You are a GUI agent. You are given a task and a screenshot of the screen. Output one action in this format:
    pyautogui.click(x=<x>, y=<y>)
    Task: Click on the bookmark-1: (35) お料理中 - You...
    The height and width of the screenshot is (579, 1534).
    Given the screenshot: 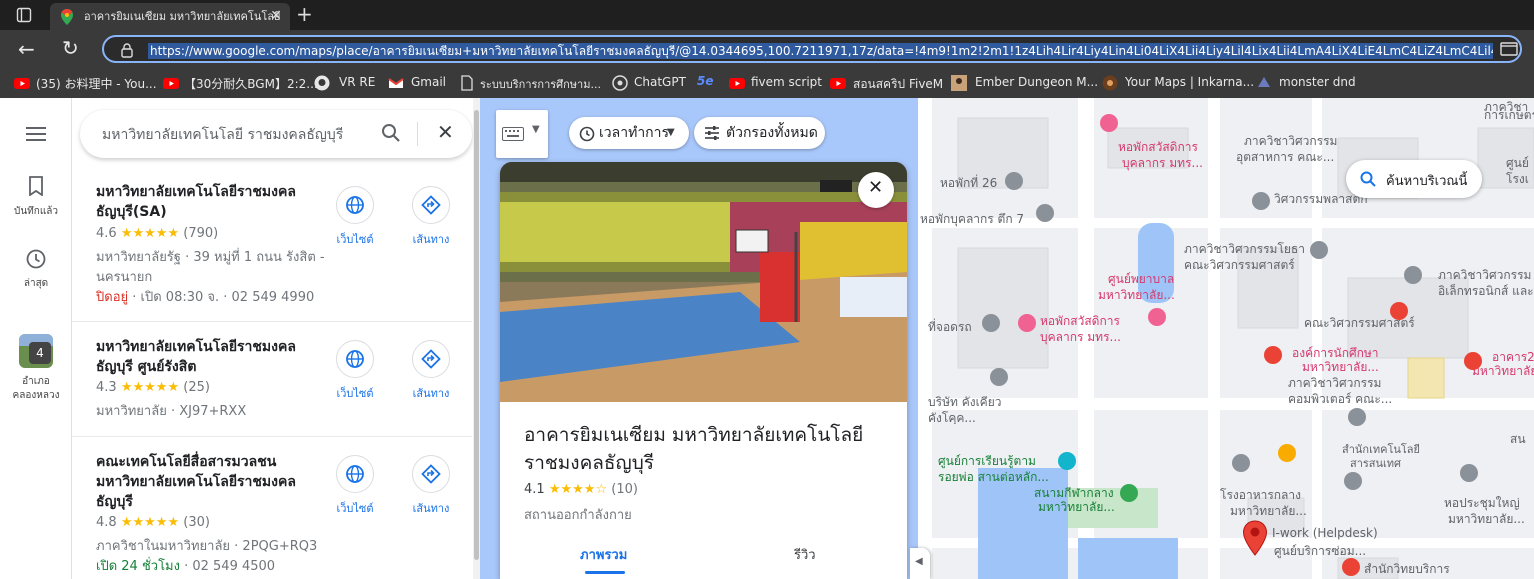 What is the action you would take?
    pyautogui.click(x=96, y=83)
    